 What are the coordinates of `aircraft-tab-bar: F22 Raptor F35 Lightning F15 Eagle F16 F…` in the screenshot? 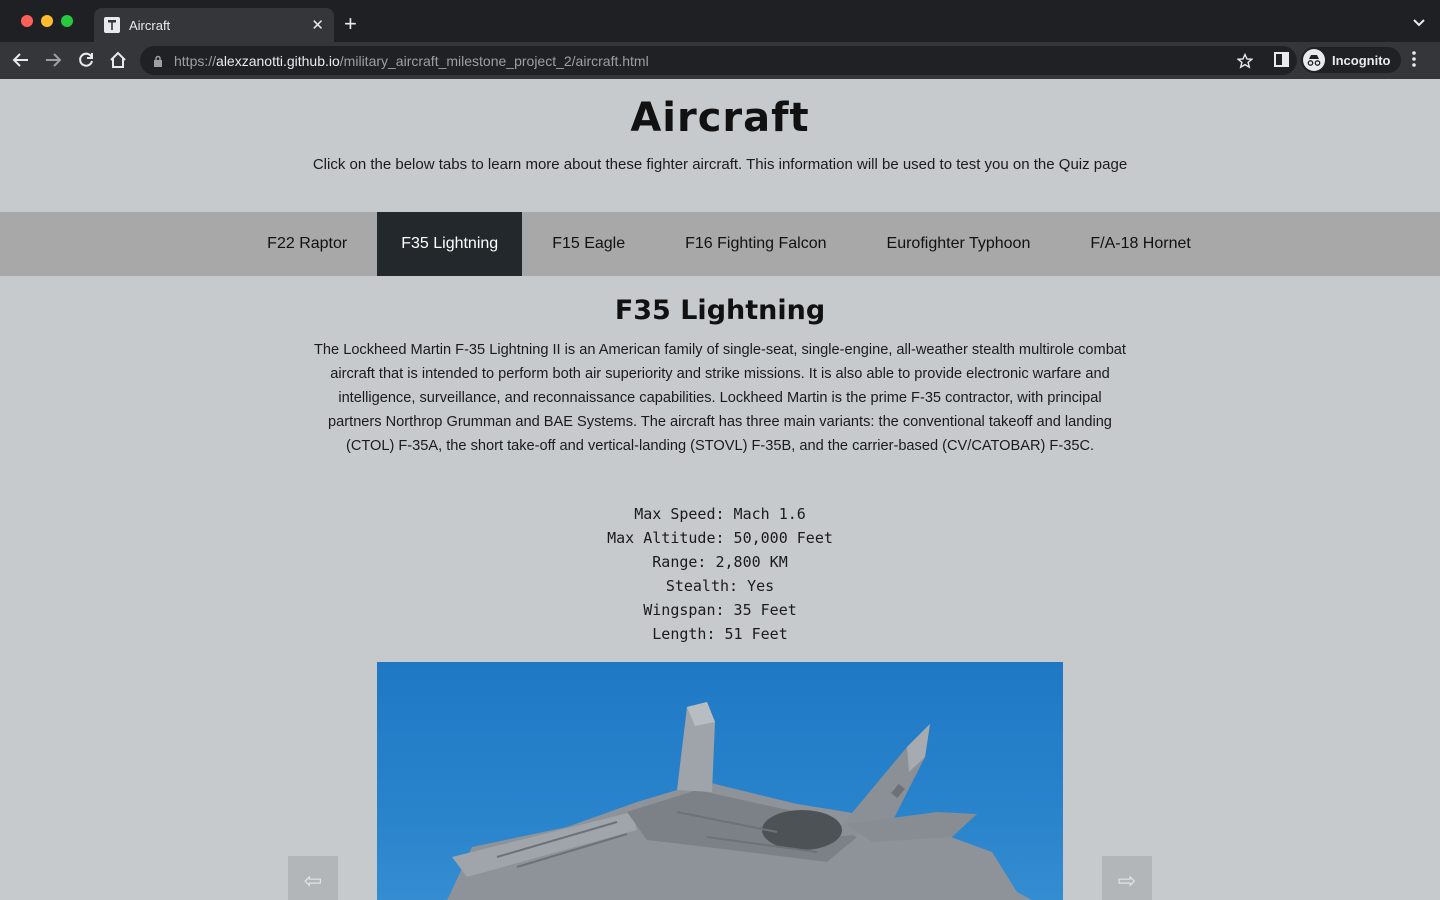 It's located at (720, 244).